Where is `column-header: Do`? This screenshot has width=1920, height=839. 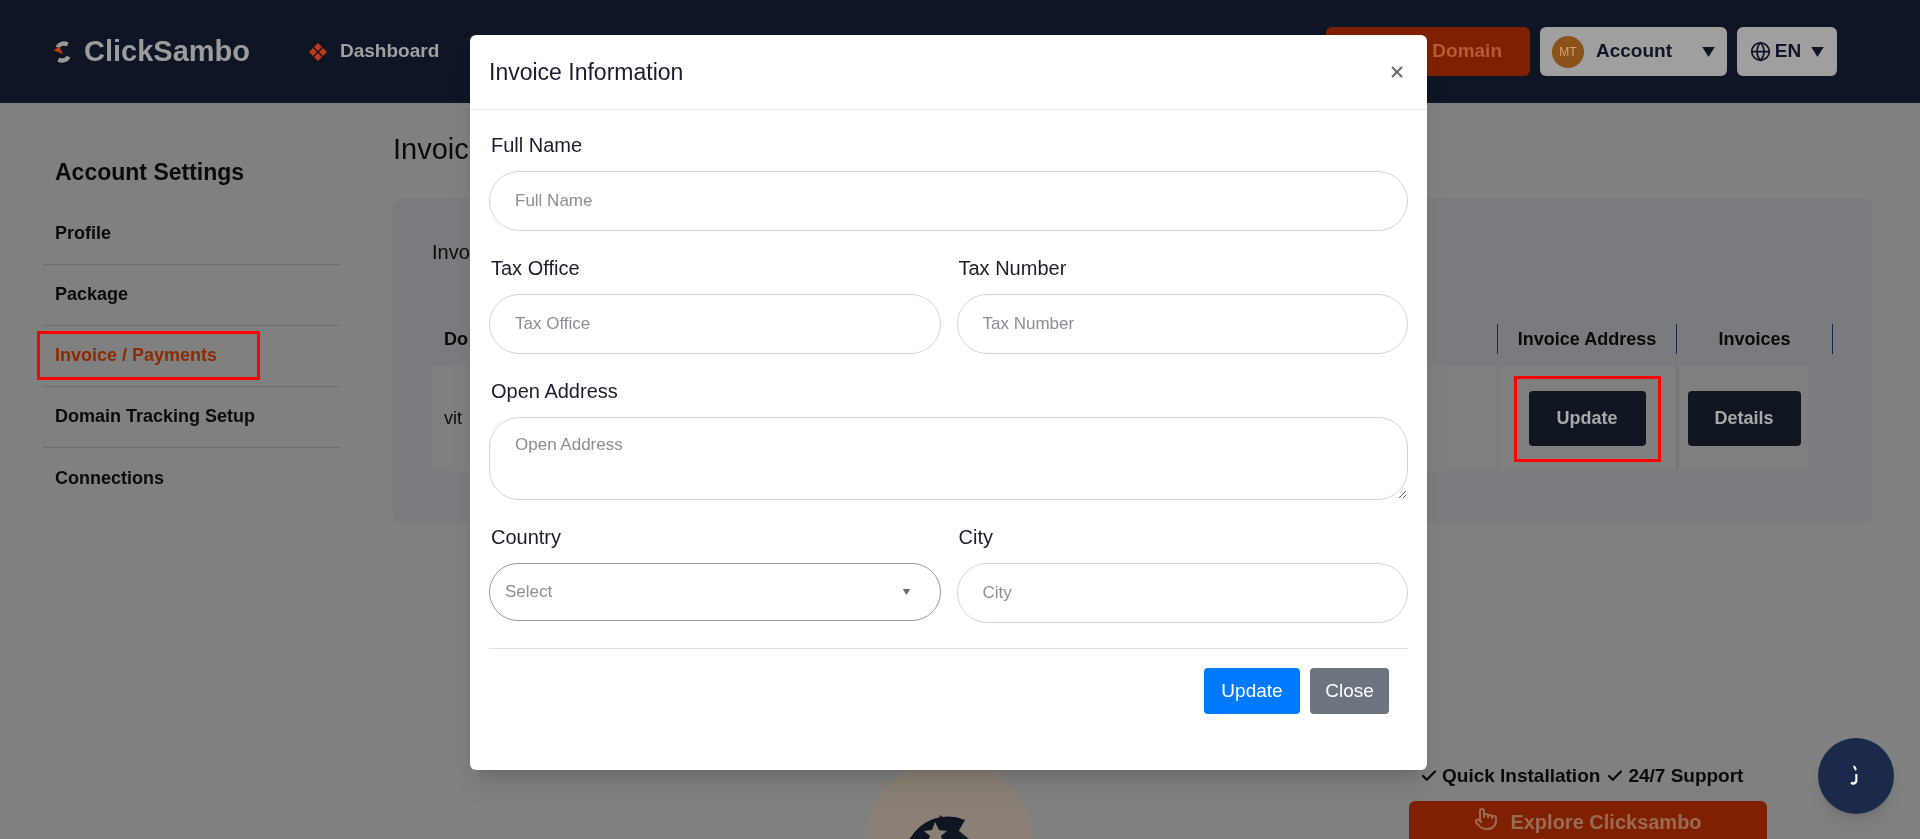 column-header: Do is located at coordinates (456, 338).